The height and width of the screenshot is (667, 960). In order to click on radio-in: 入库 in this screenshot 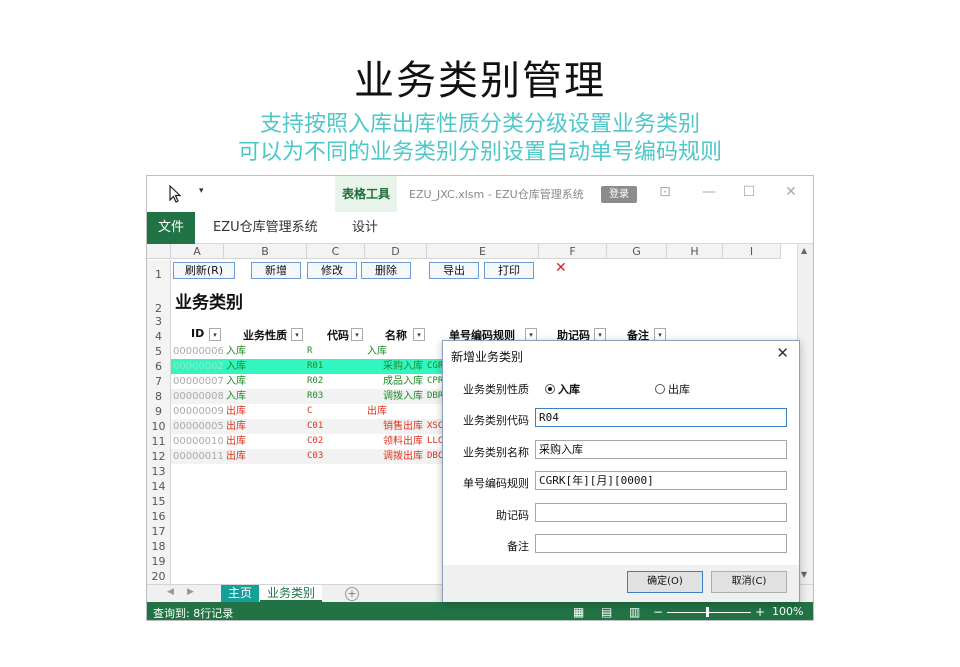, I will do `click(562, 389)`.